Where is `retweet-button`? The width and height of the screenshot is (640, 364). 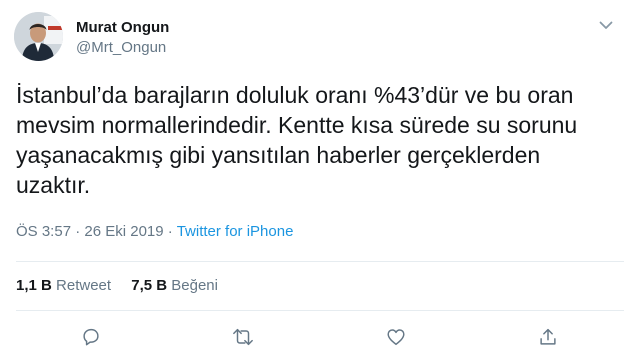 retweet-button is located at coordinates (243, 337).